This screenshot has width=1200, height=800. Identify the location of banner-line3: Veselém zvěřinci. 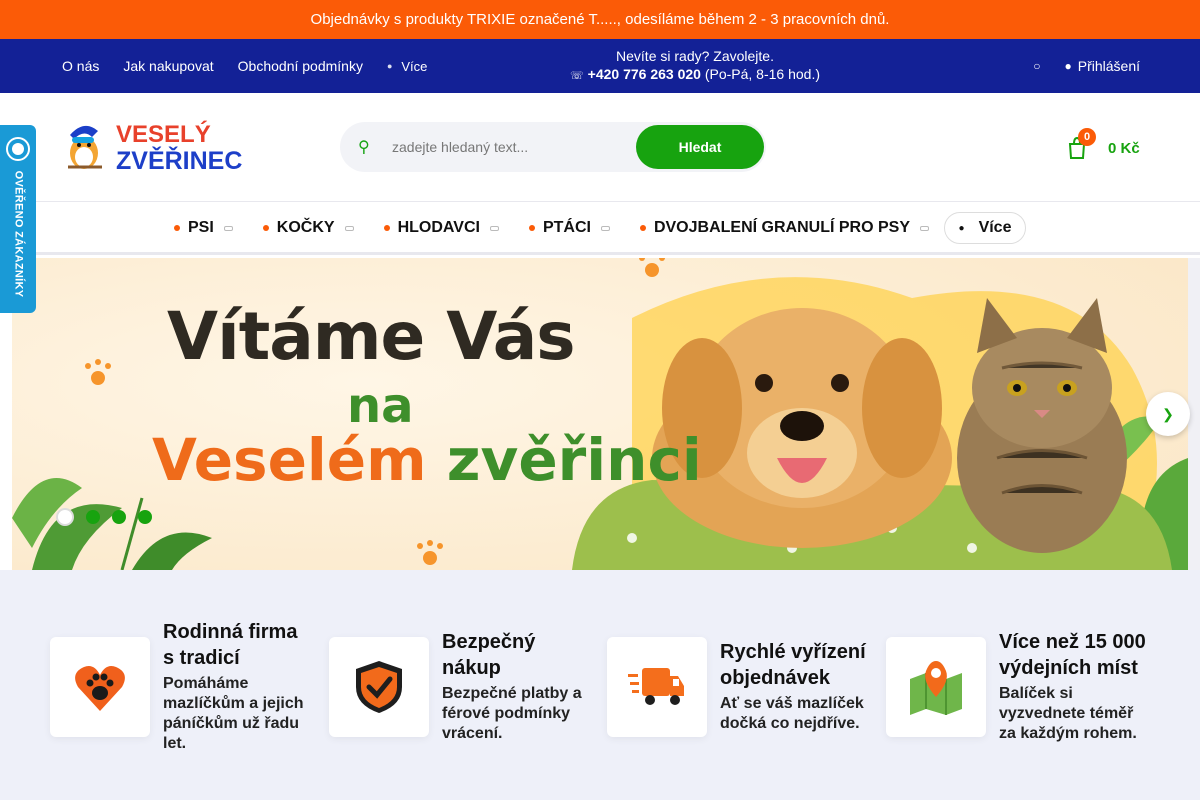
(427, 460).